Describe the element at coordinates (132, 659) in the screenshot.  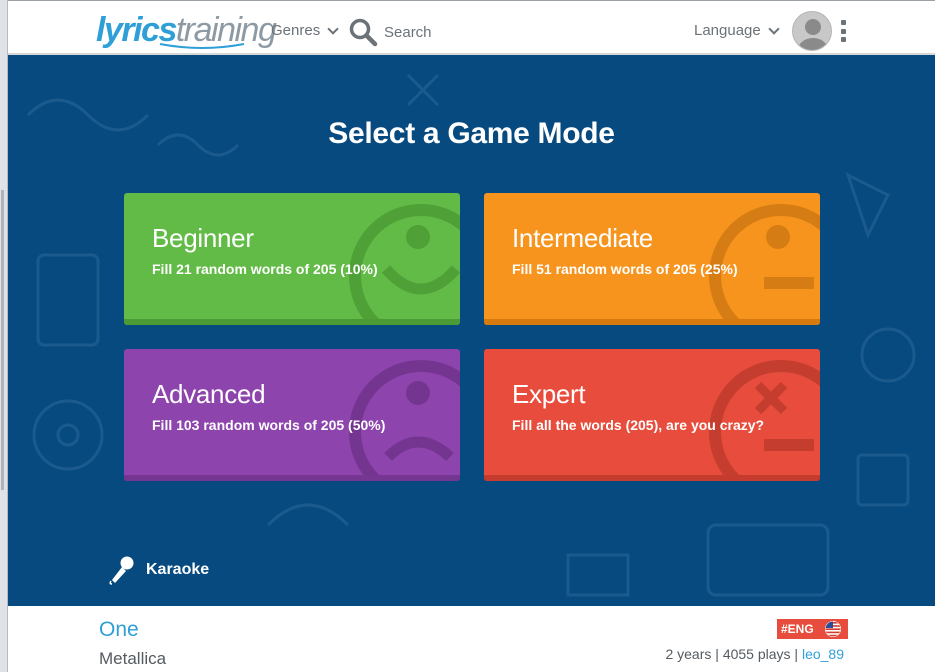
I see `artist-link: Metallica` at that location.